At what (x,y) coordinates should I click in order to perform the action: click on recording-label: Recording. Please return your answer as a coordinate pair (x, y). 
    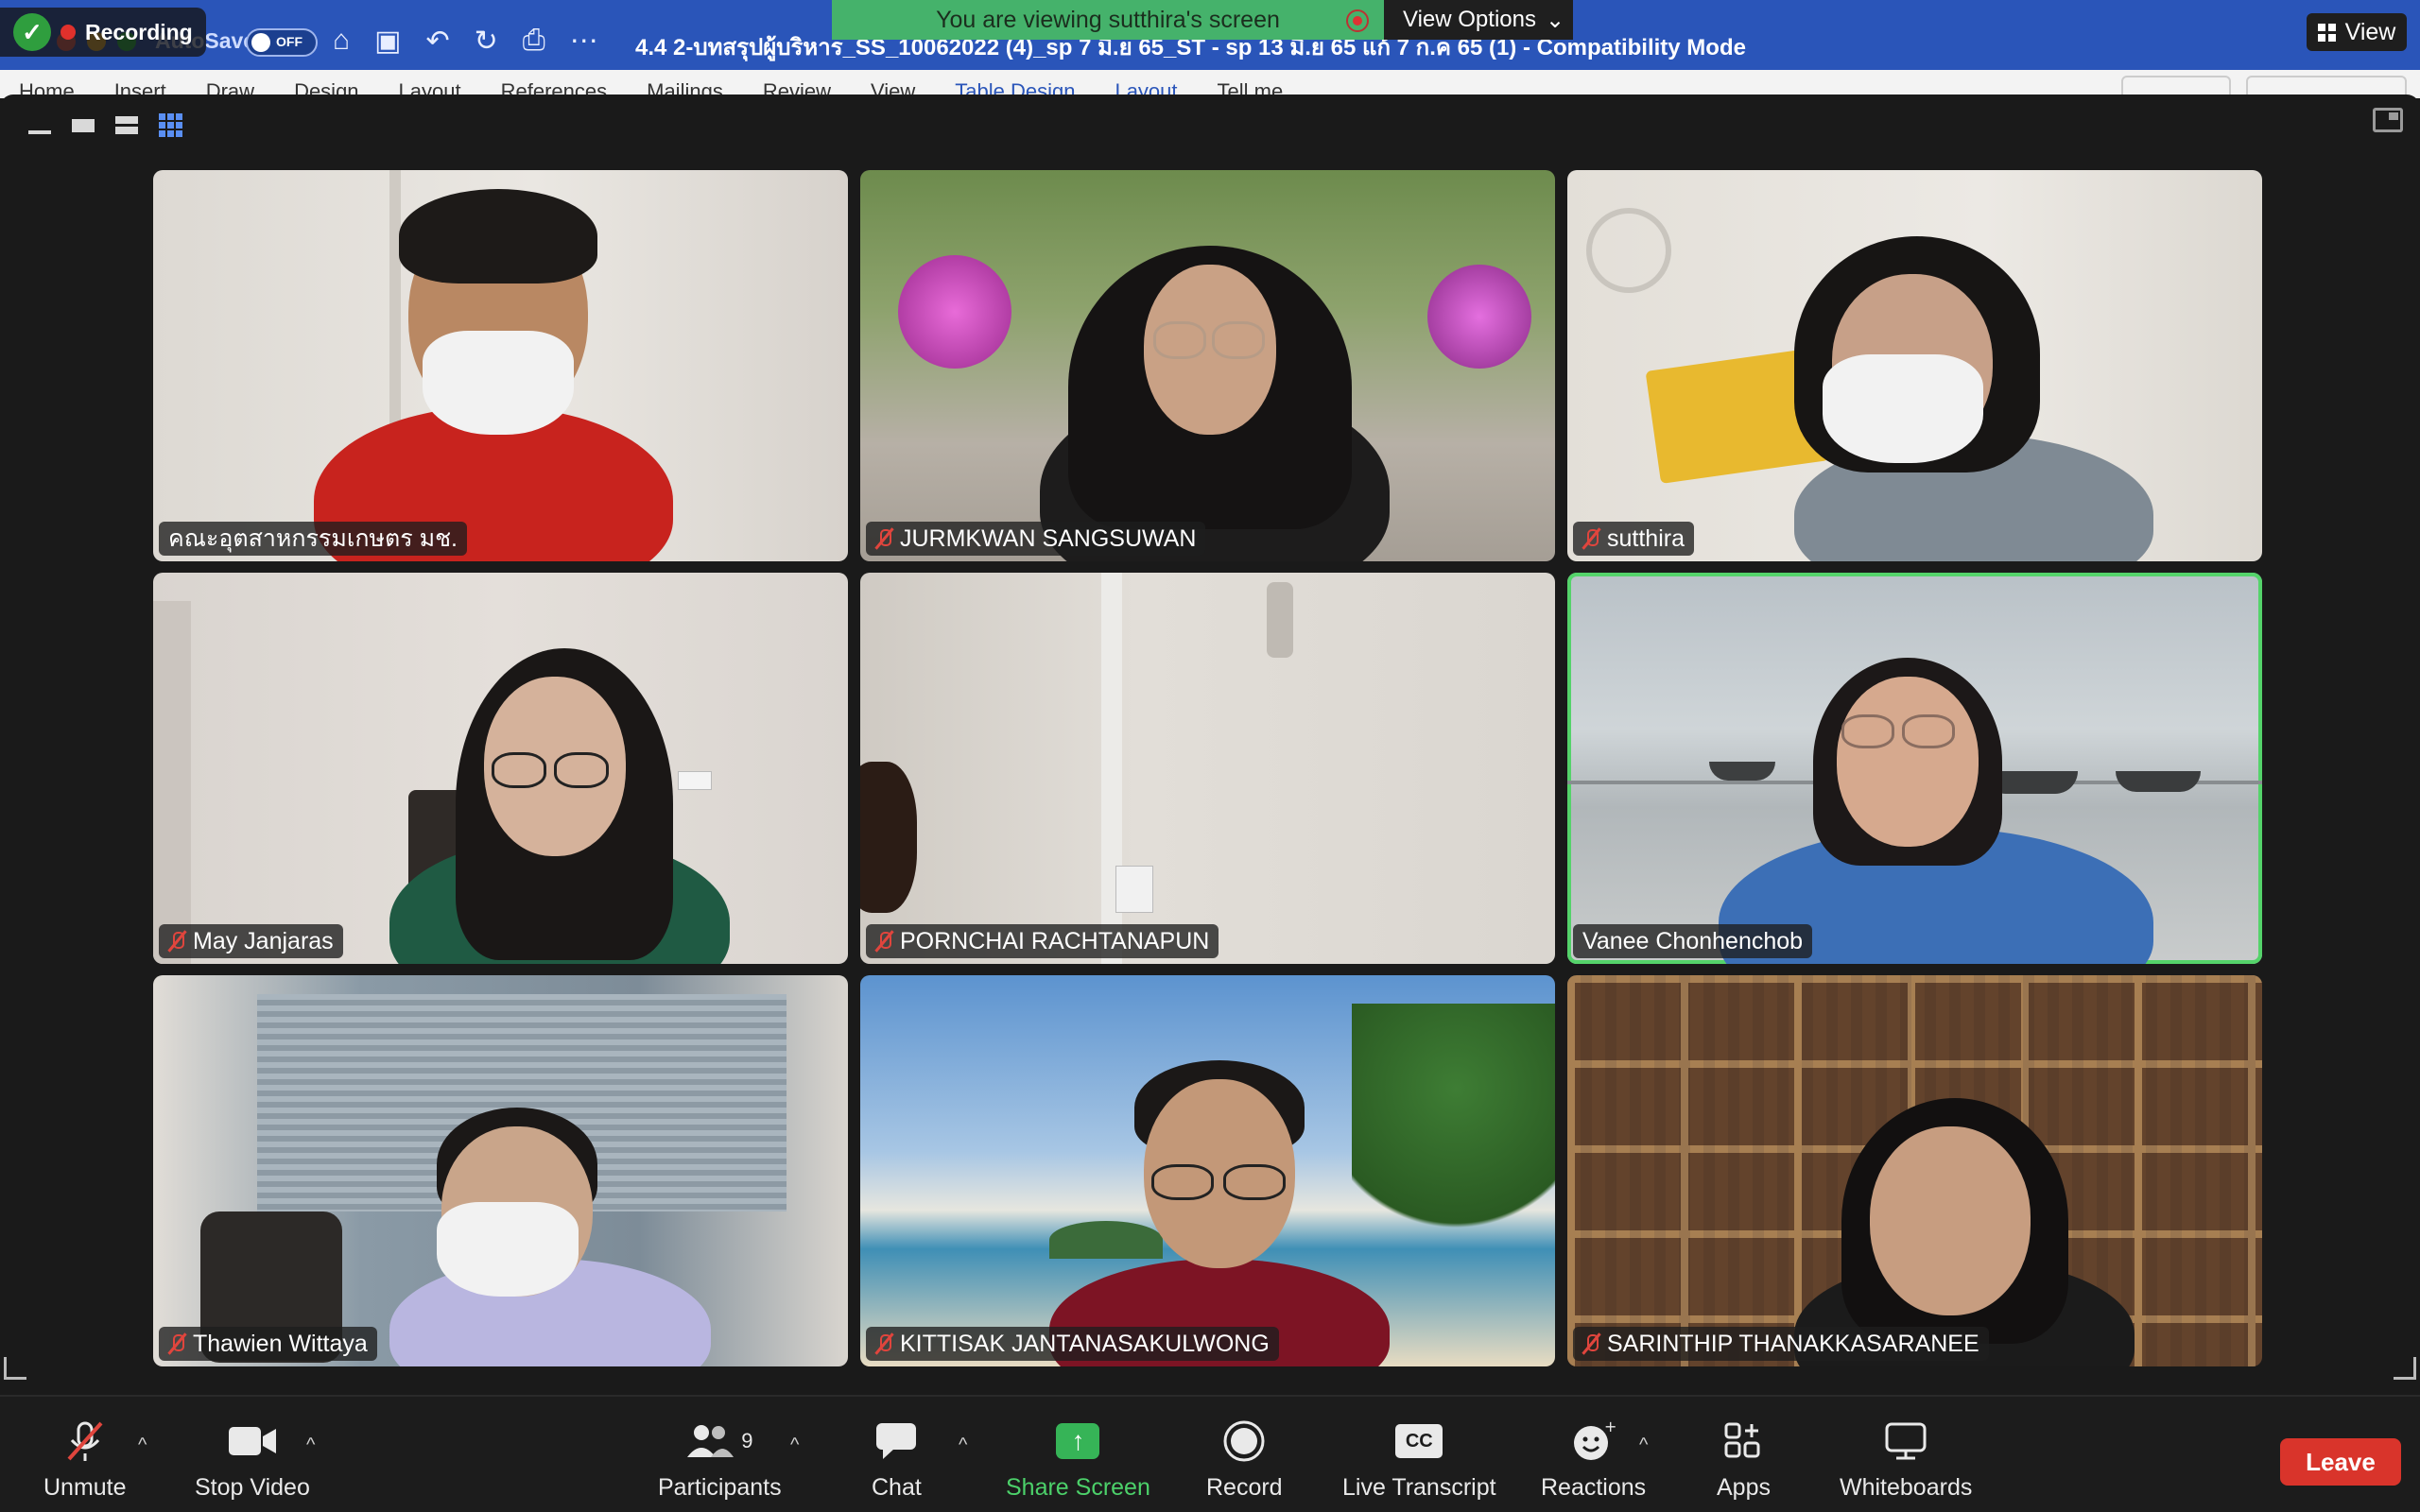
    Looking at the image, I should click on (139, 31).